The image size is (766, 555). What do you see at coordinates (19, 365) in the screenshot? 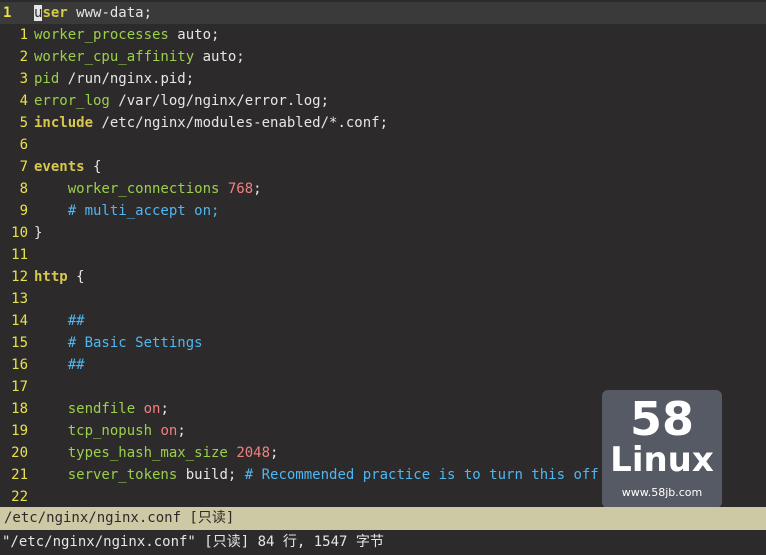
I see `line-number: 16` at bounding box center [19, 365].